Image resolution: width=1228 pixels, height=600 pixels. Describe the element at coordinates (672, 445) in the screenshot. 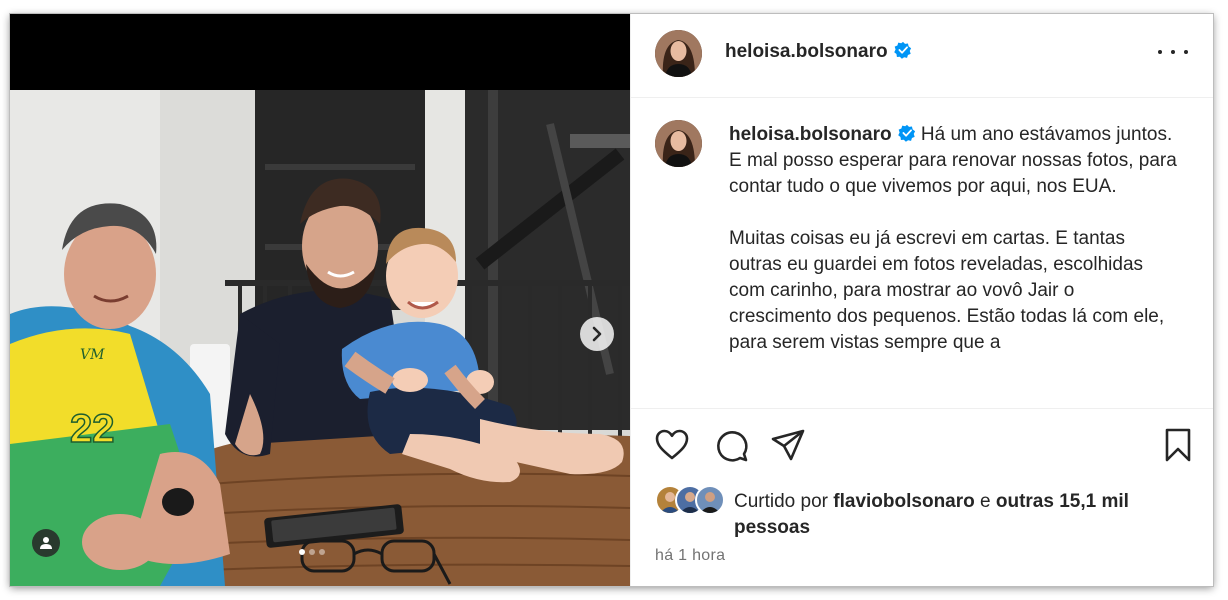

I see `heart-icon` at that location.